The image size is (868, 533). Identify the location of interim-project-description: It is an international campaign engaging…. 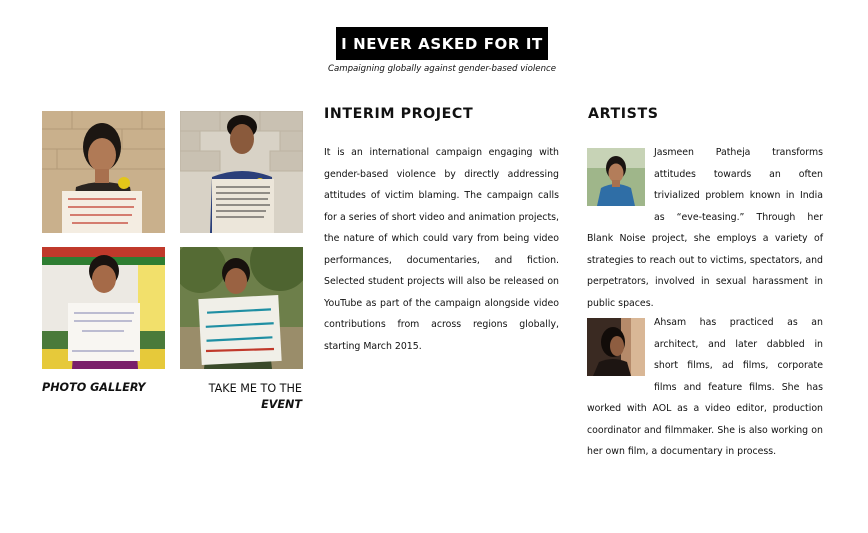
(441, 249).